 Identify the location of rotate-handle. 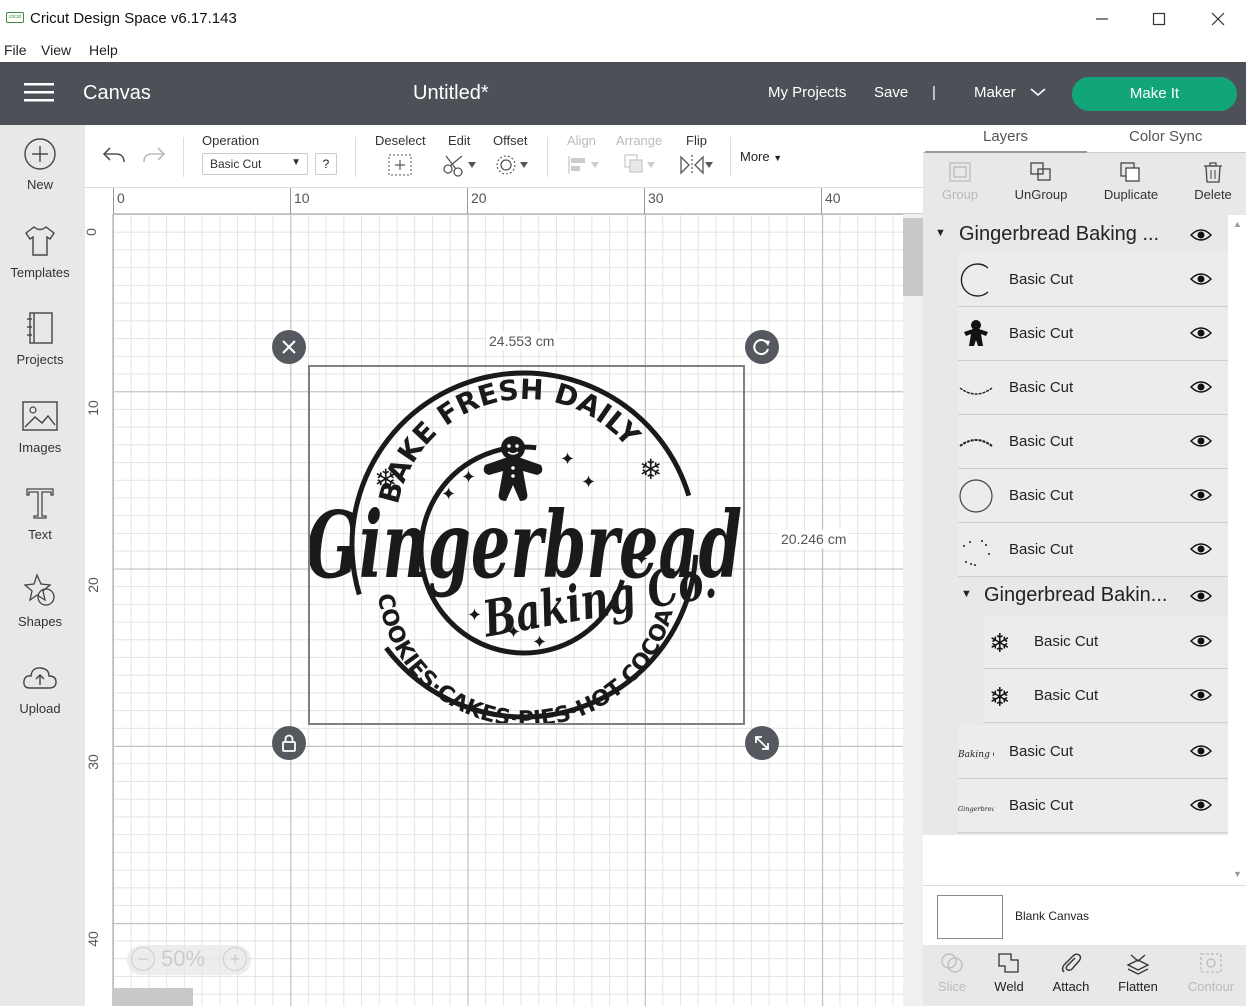
(762, 347).